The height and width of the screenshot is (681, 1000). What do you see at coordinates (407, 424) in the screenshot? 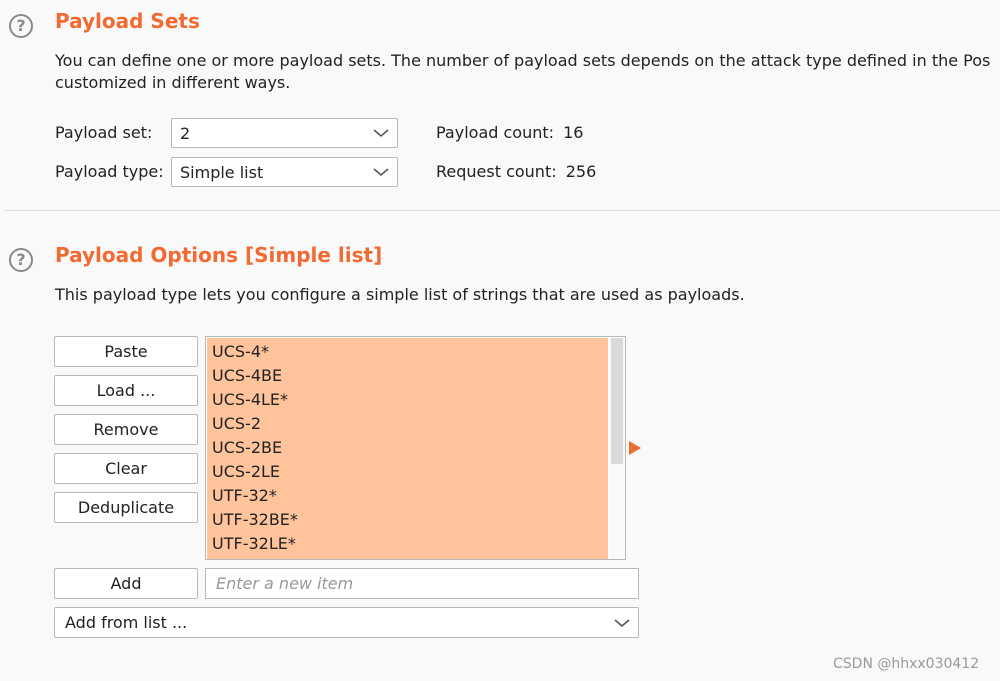
I see `list-item: UCS-2` at bounding box center [407, 424].